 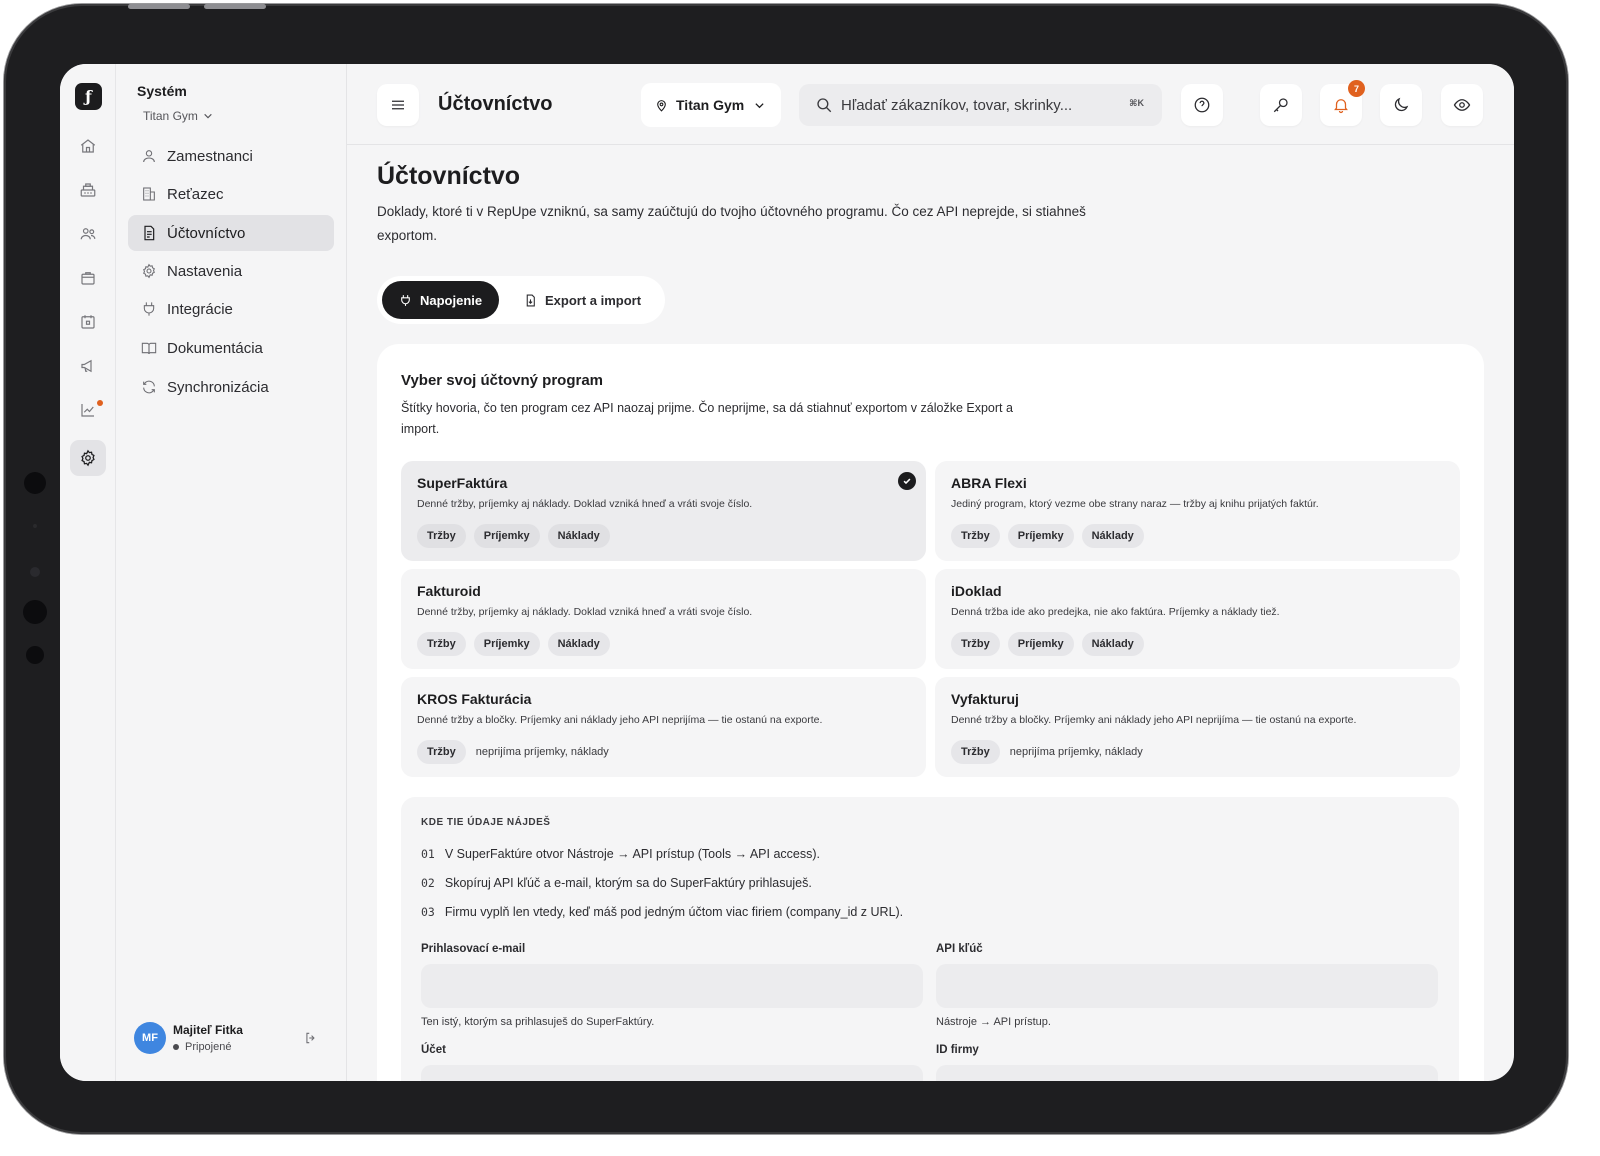 I want to click on moon-icon, so click(x=1401, y=104).